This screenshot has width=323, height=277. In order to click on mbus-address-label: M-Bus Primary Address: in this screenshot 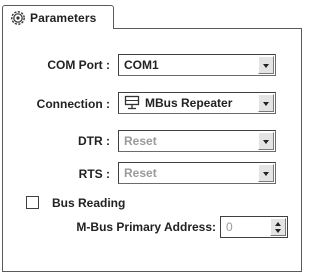, I will do `click(146, 227)`.